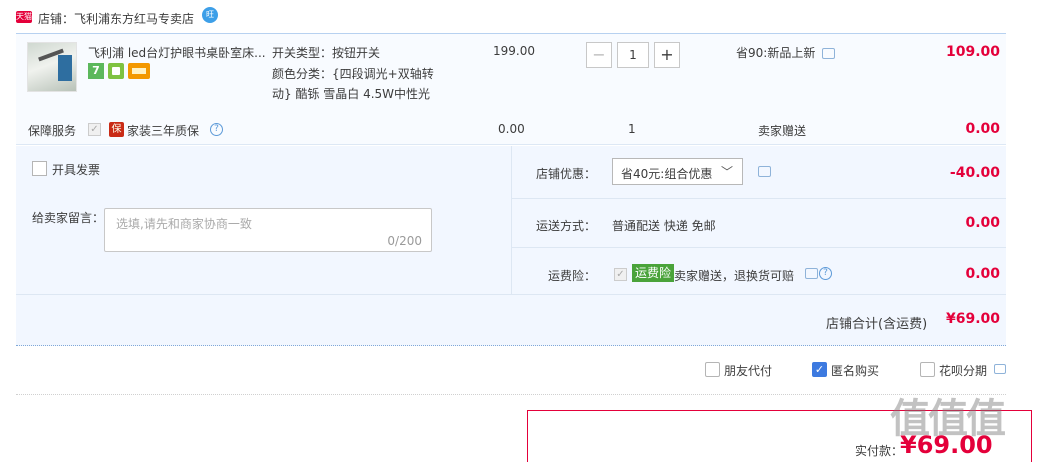 The width and height of the screenshot is (1039, 462). I want to click on section-divider, so click(511, 394).